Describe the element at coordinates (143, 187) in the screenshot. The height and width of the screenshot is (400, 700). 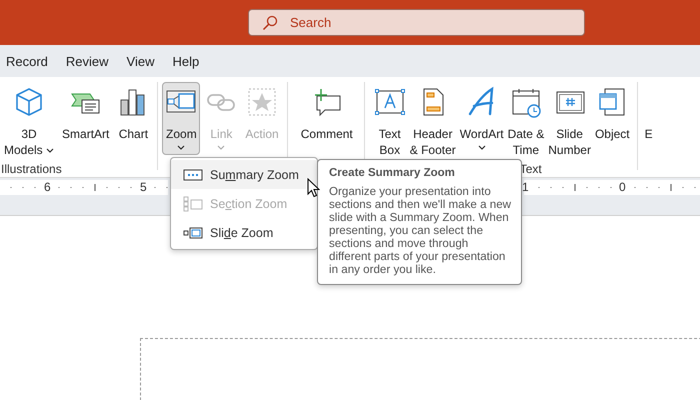
I see `ruler-number: 5` at that location.